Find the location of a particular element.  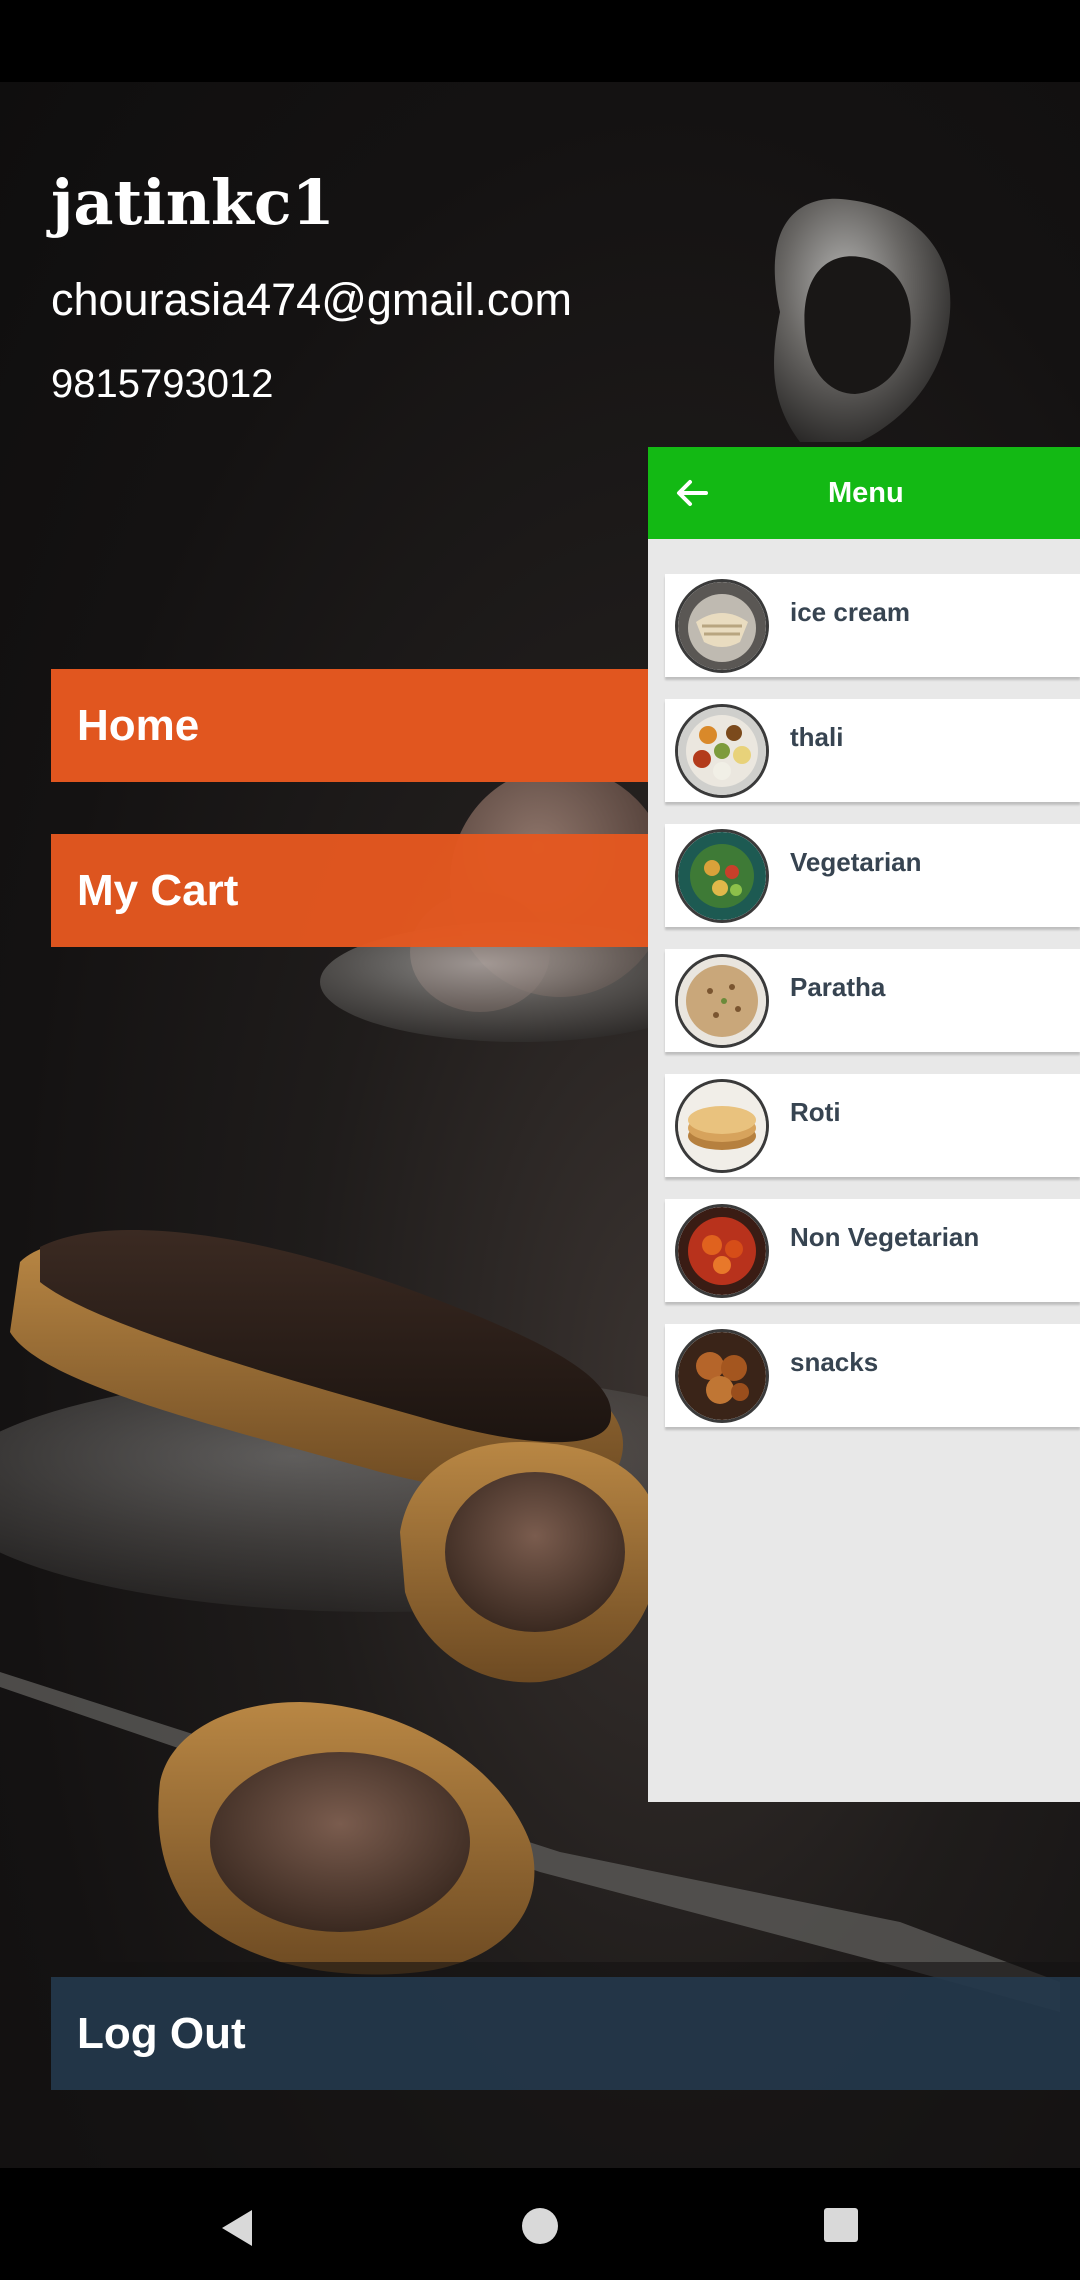

thali-thumbnail is located at coordinates (722, 751).